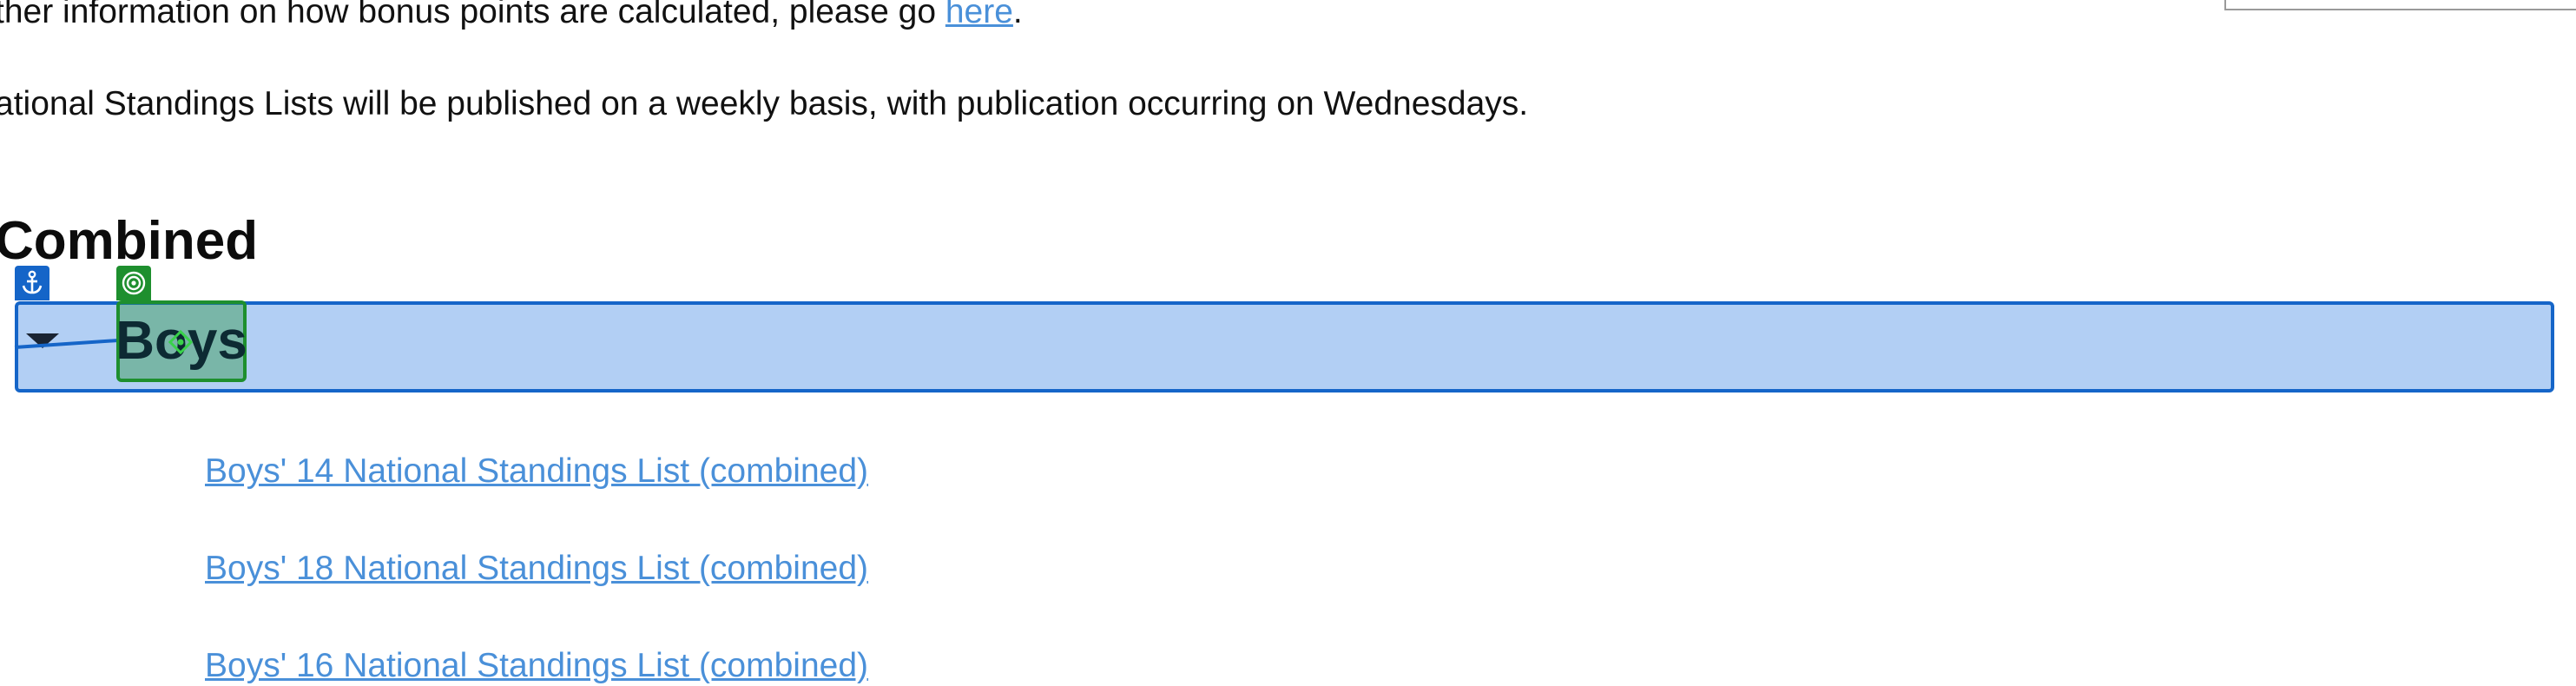 This screenshot has width=2576, height=686. I want to click on anchor-badge, so click(32, 283).